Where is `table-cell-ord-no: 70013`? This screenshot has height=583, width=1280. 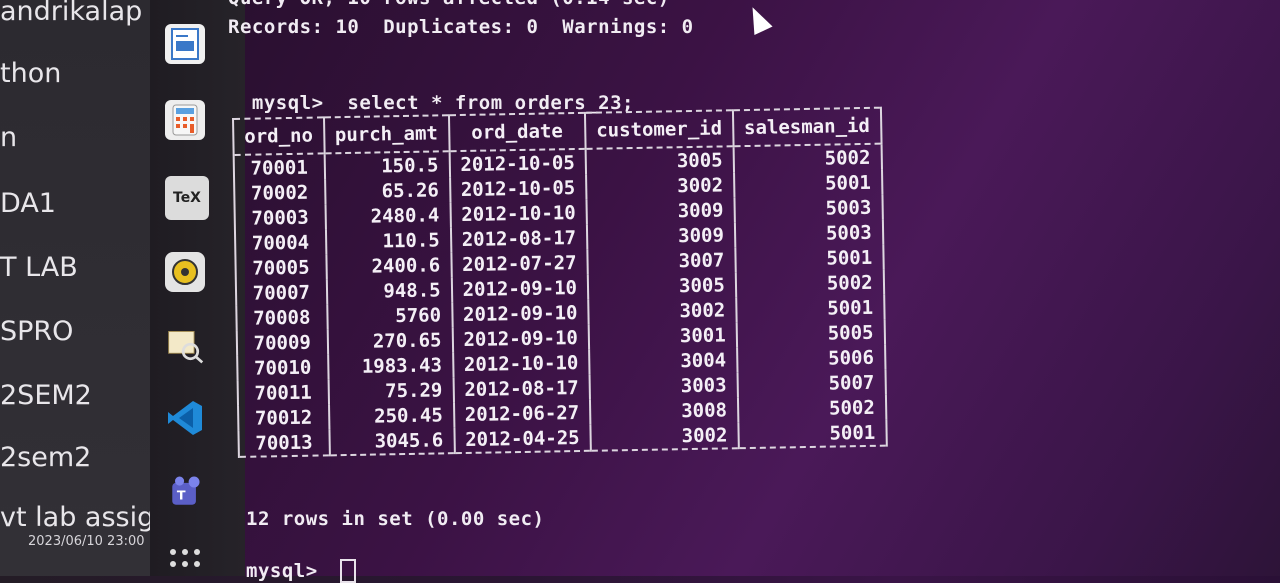 table-cell-ord-no: 70013 is located at coordinates (284, 443).